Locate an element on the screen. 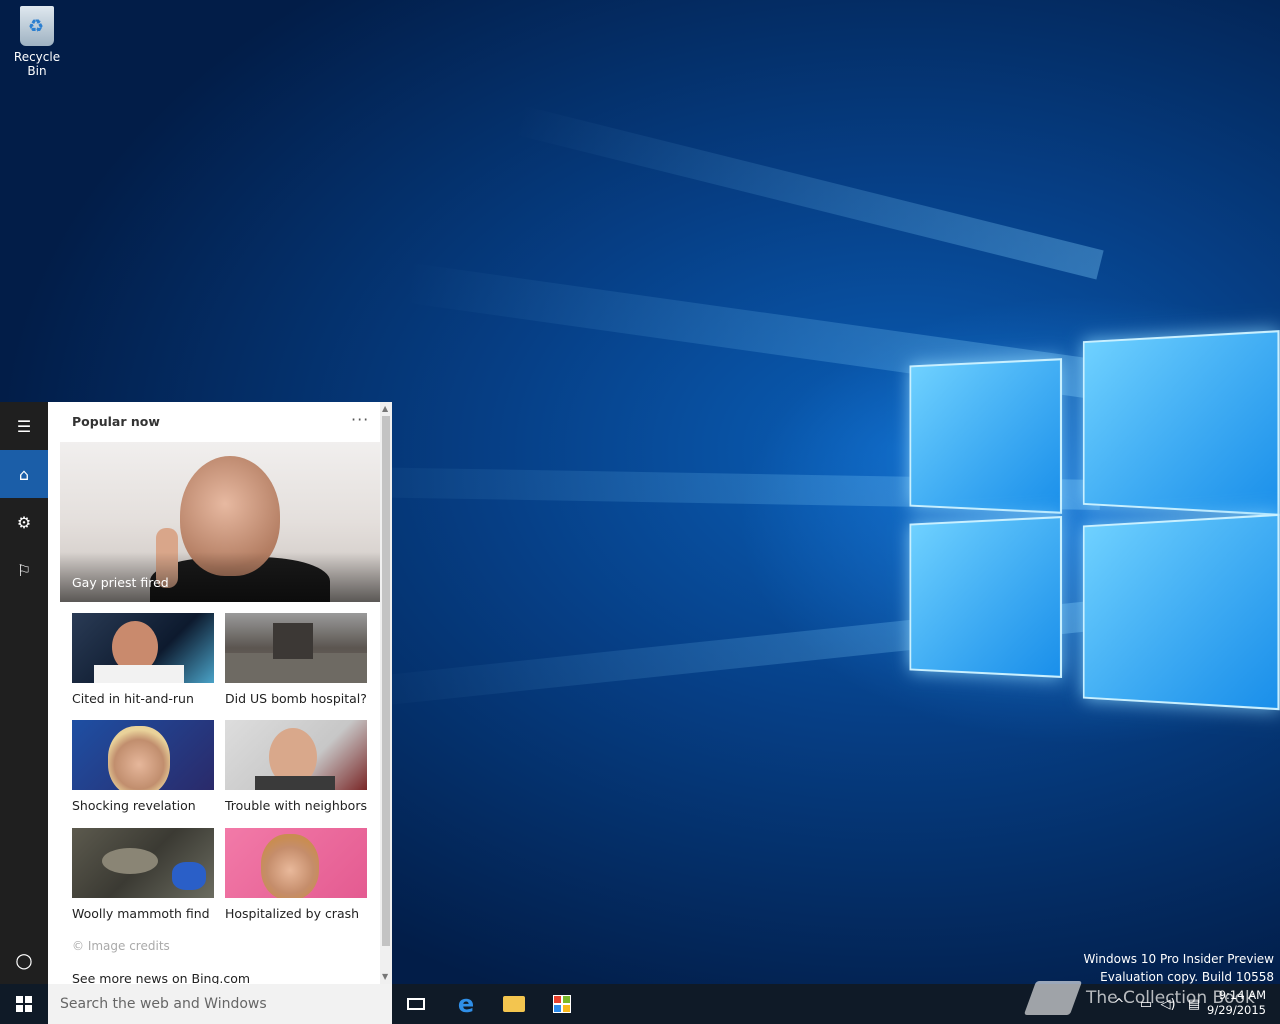  cortana-button: ○ is located at coordinates (24, 960).